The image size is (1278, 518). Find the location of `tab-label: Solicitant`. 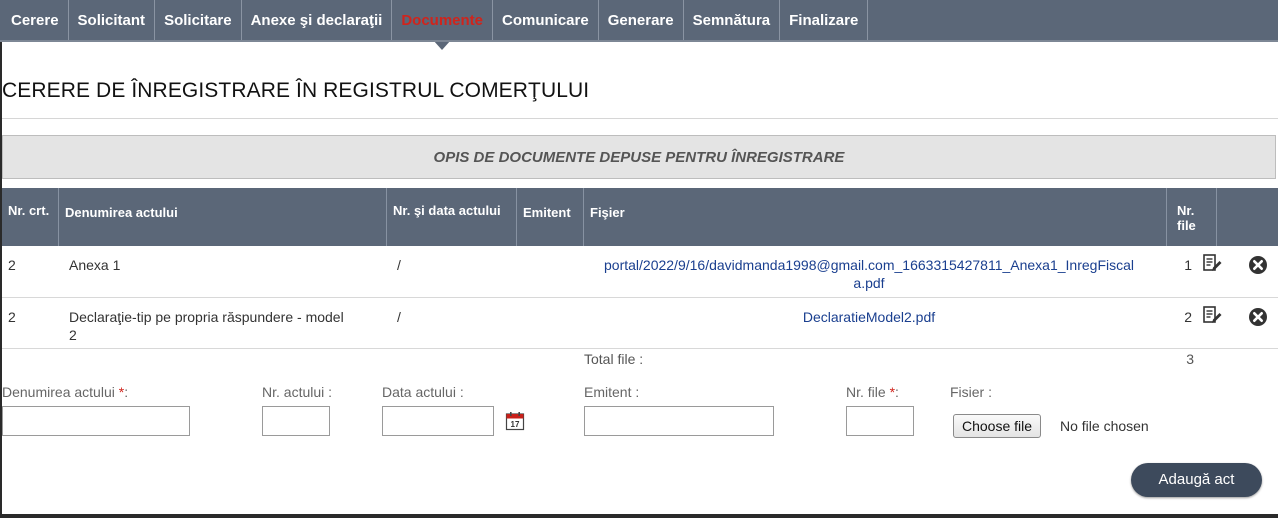

tab-label: Solicitant is located at coordinates (111, 20).